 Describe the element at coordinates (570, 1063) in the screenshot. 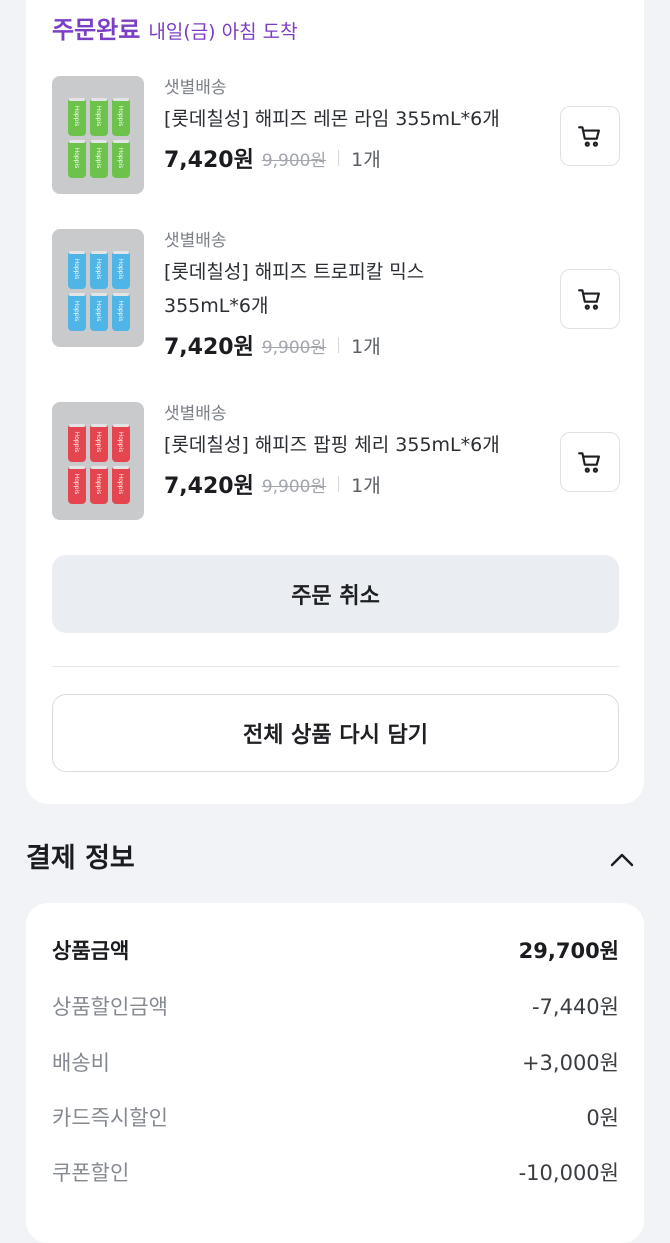

I see `payment-value: +3,000원` at that location.